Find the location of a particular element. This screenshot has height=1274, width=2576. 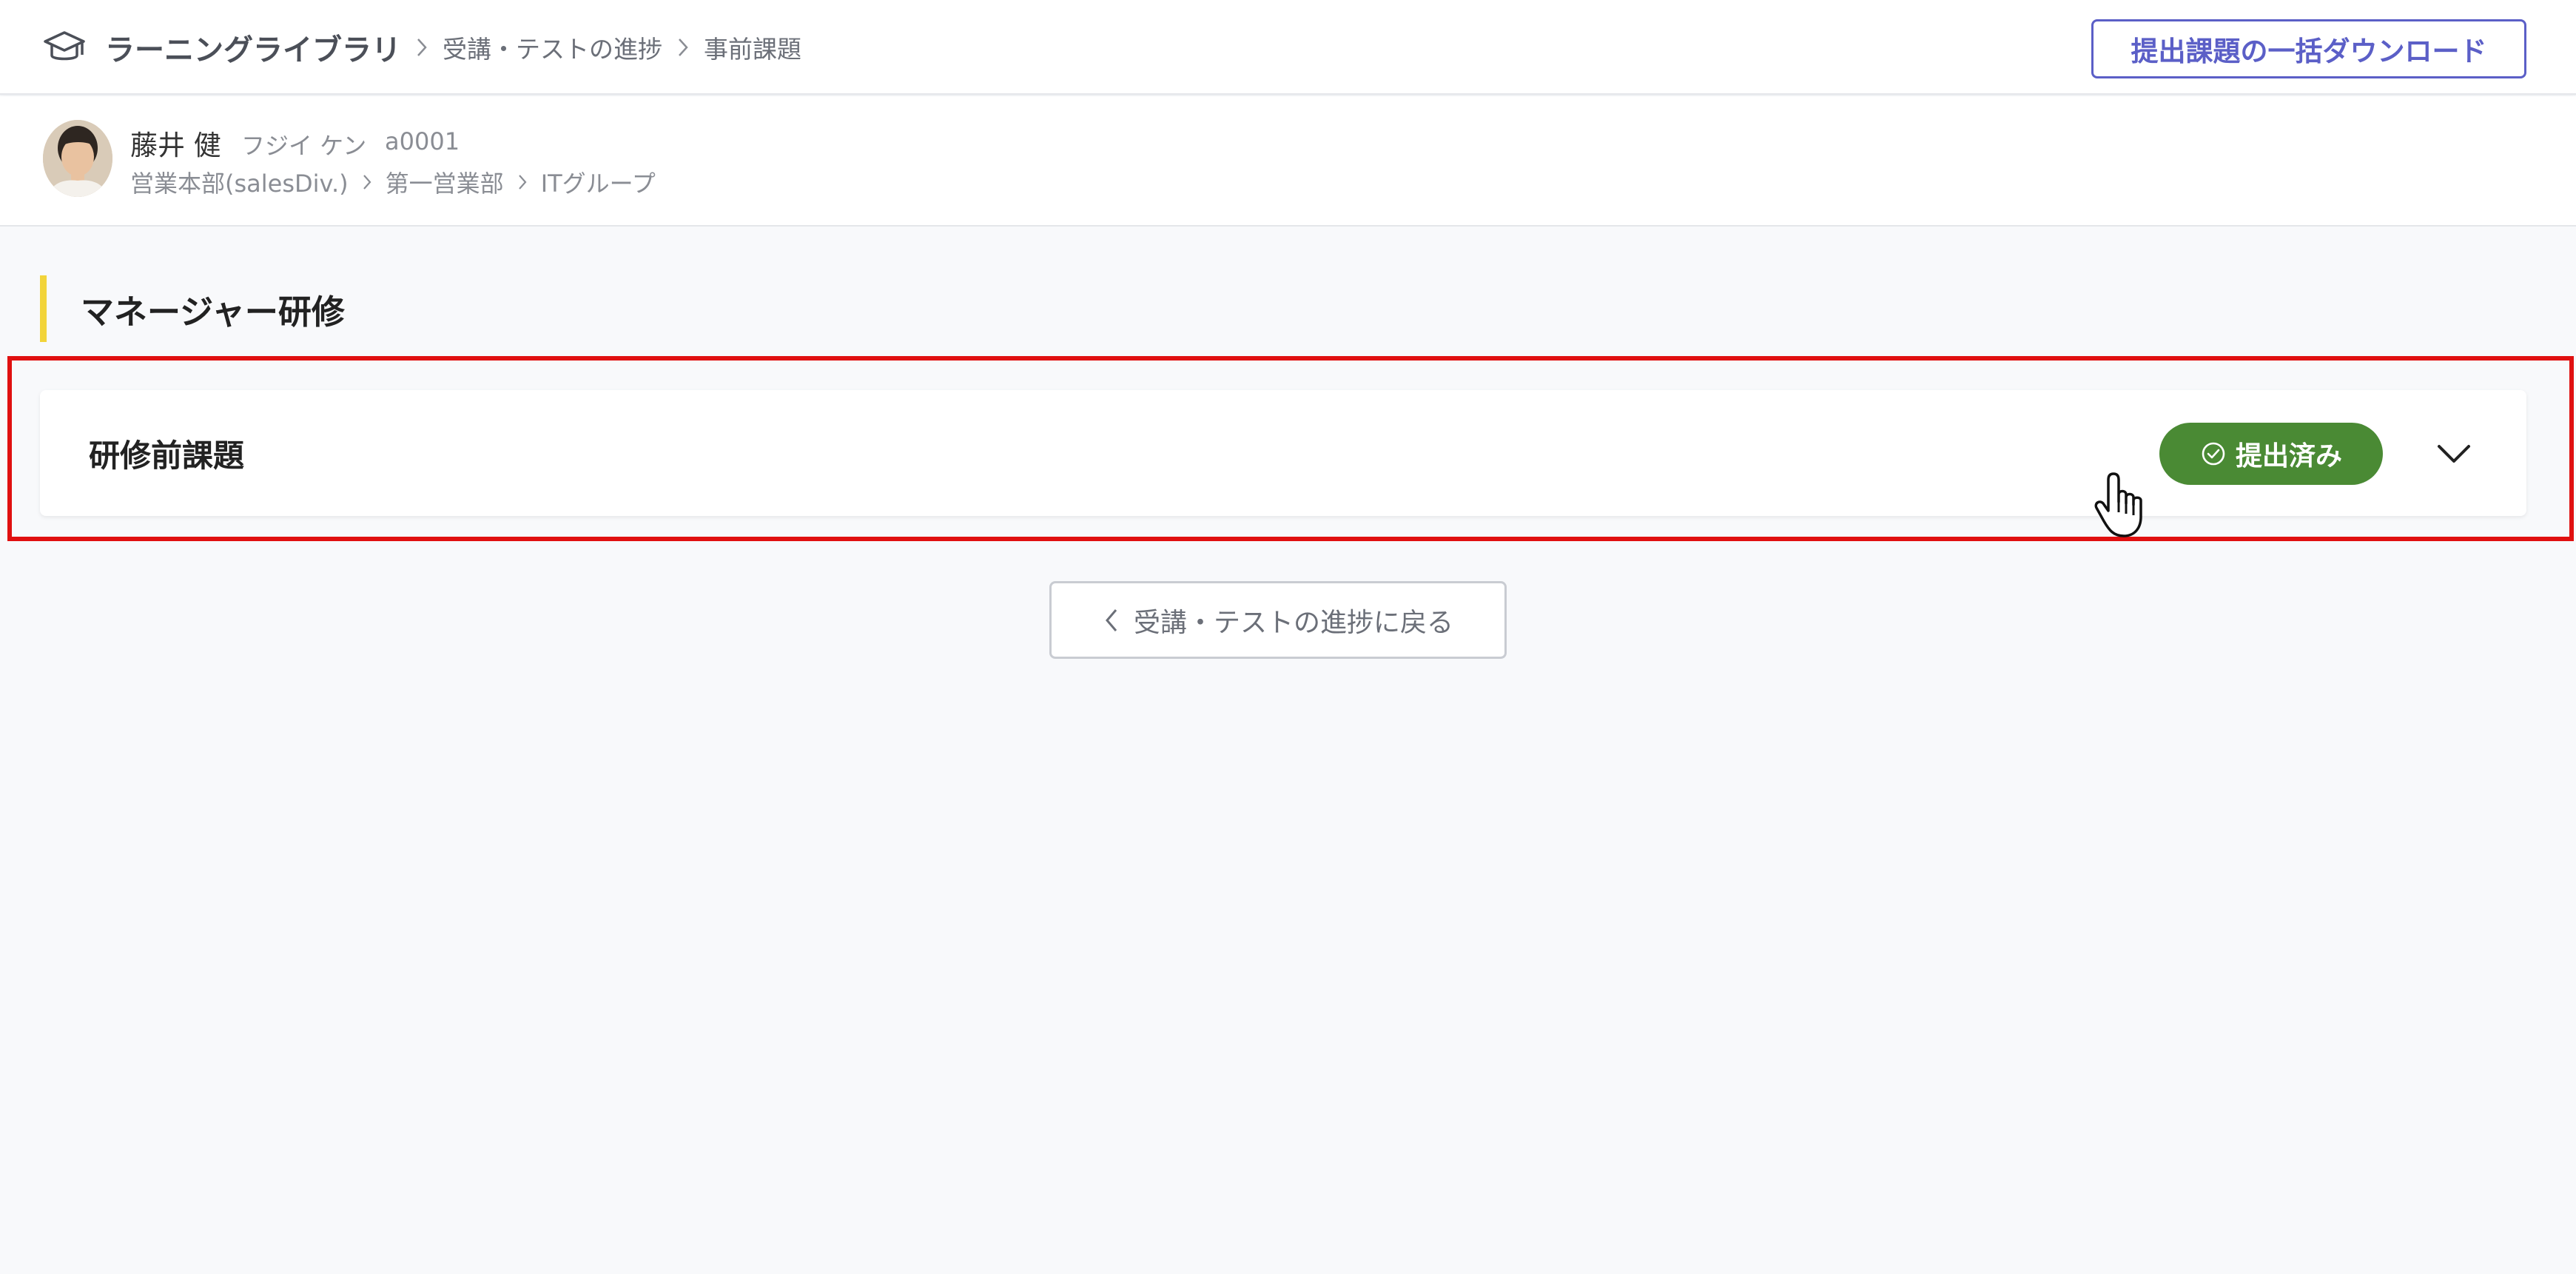

hand-pointer-icon is located at coordinates (2118, 504).